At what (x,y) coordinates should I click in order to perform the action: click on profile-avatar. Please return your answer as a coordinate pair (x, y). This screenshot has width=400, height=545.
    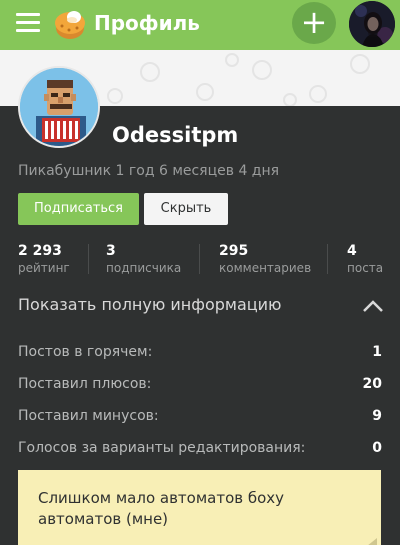
    Looking at the image, I should click on (59, 107).